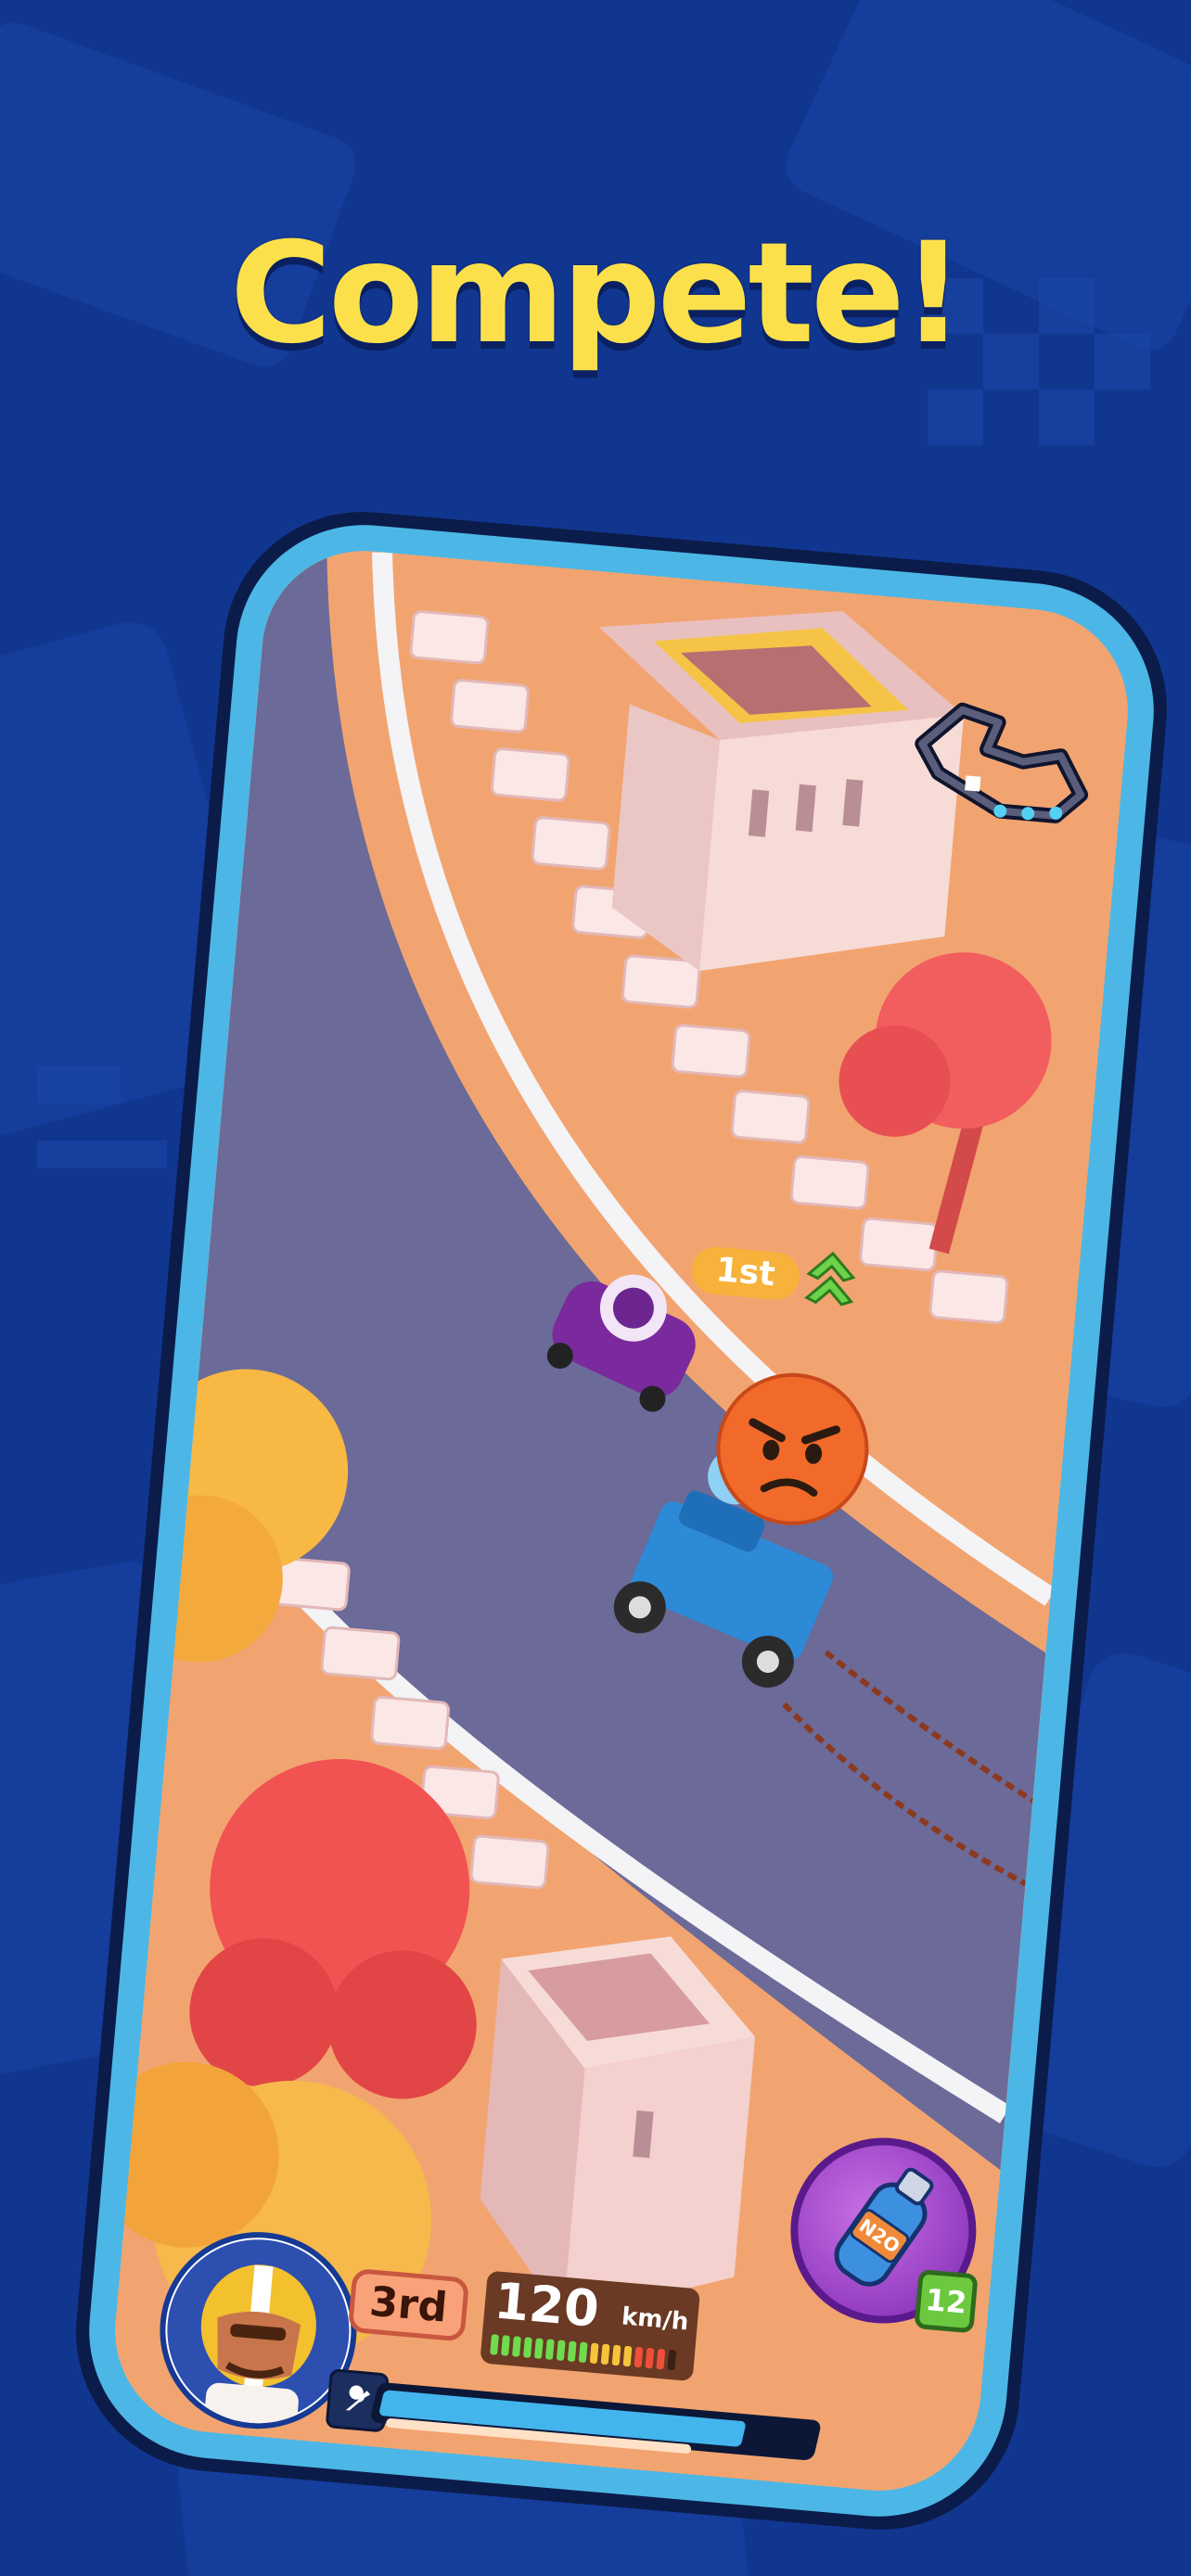 The width and height of the screenshot is (1191, 2576). What do you see at coordinates (655, 2319) in the screenshot?
I see `speed-unit: km/h` at bounding box center [655, 2319].